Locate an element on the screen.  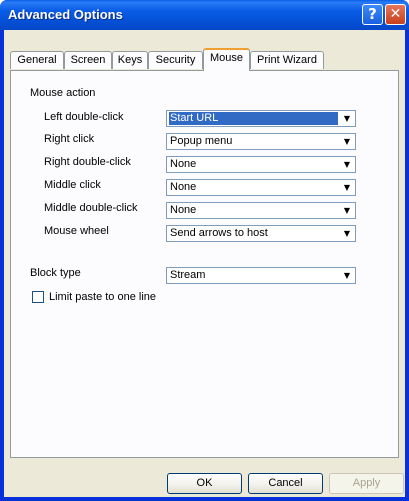
title-bar: Advanced Options ? ✕ is located at coordinates (204, 15).